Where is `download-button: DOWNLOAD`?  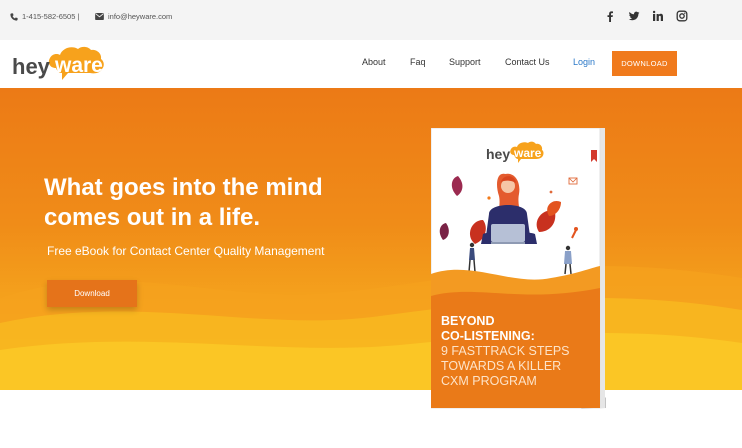 download-button: DOWNLOAD is located at coordinates (644, 63).